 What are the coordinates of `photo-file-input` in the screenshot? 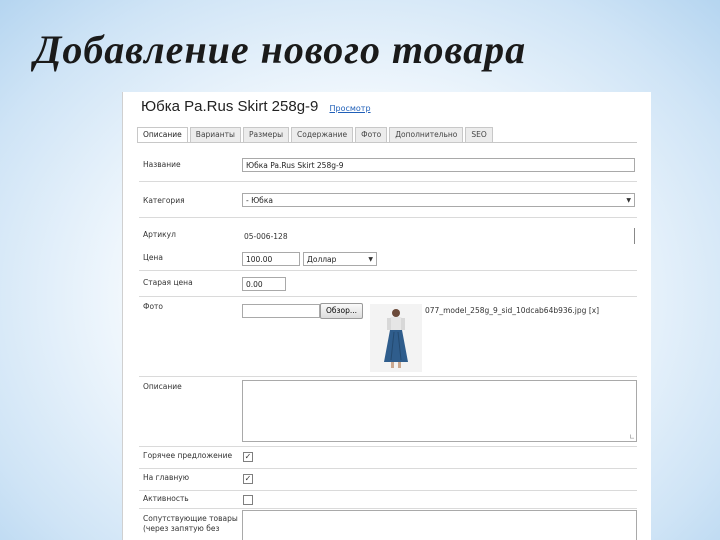 It's located at (281, 311).